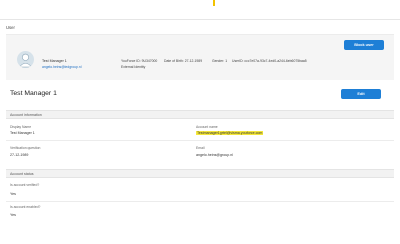 This screenshot has width=400, height=244. I want to click on verification-question-label: Verification question, so click(25, 148).